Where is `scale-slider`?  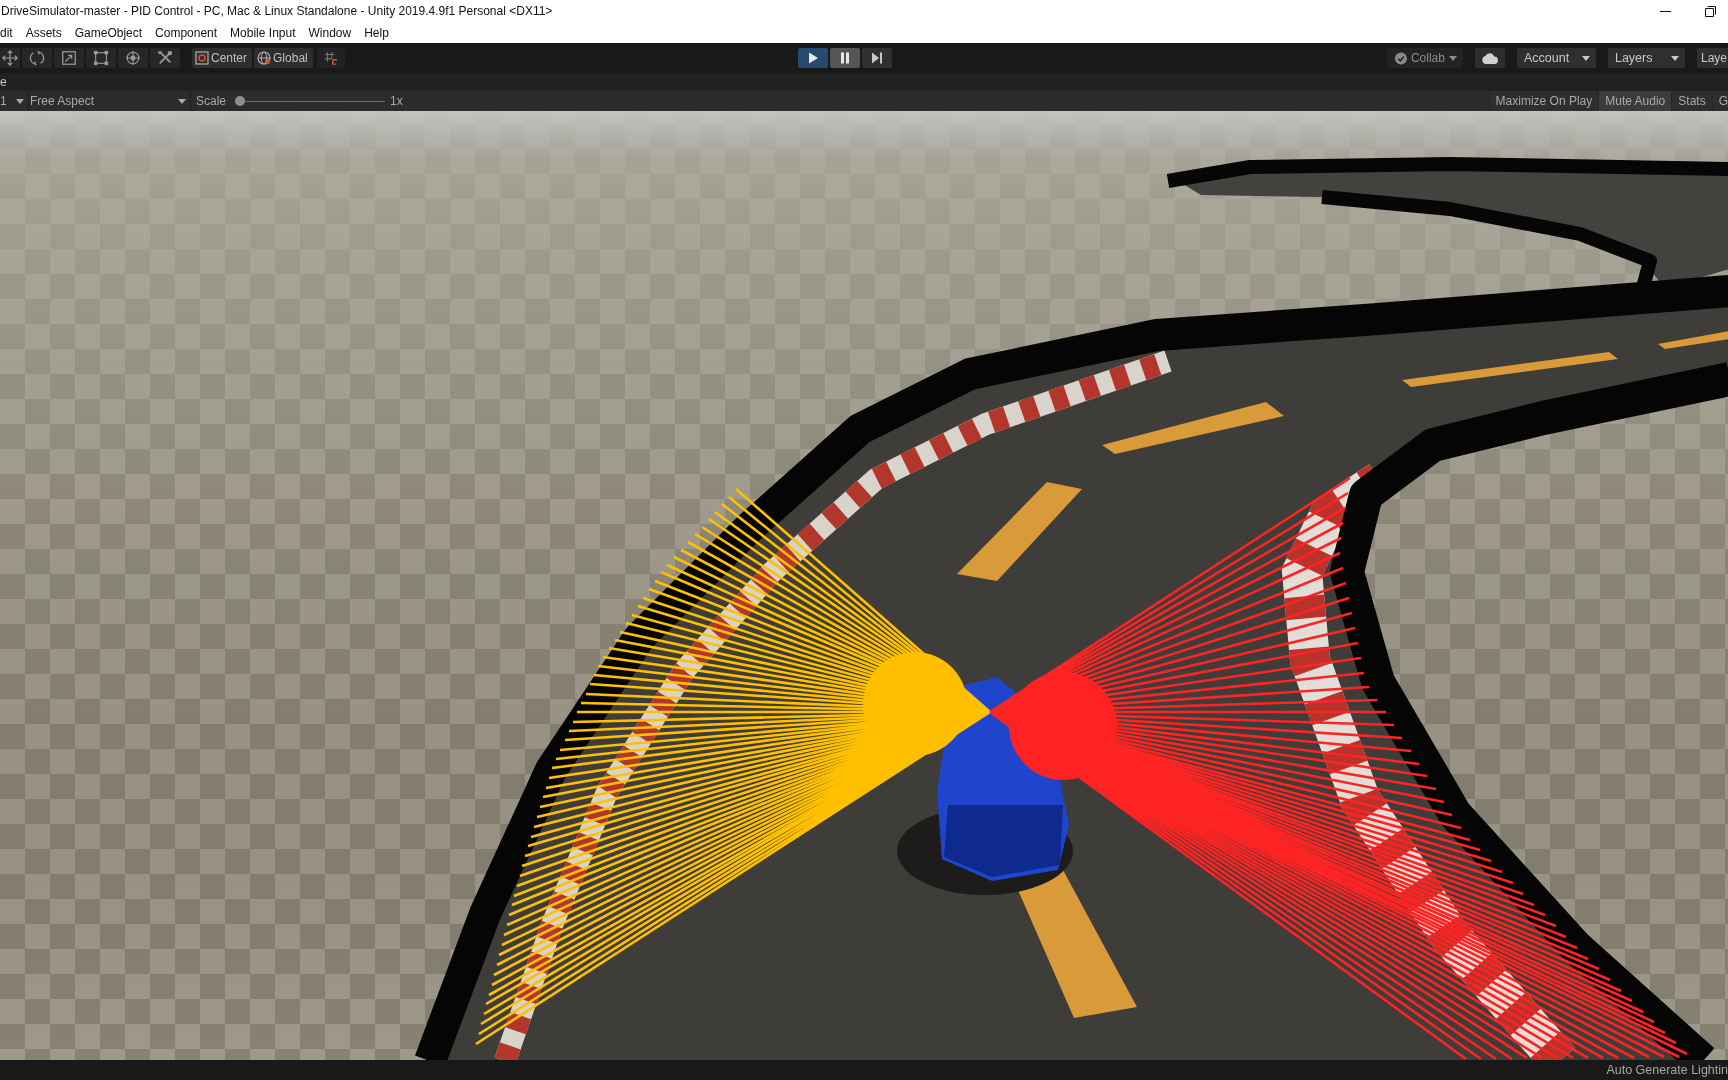
scale-slider is located at coordinates (310, 101).